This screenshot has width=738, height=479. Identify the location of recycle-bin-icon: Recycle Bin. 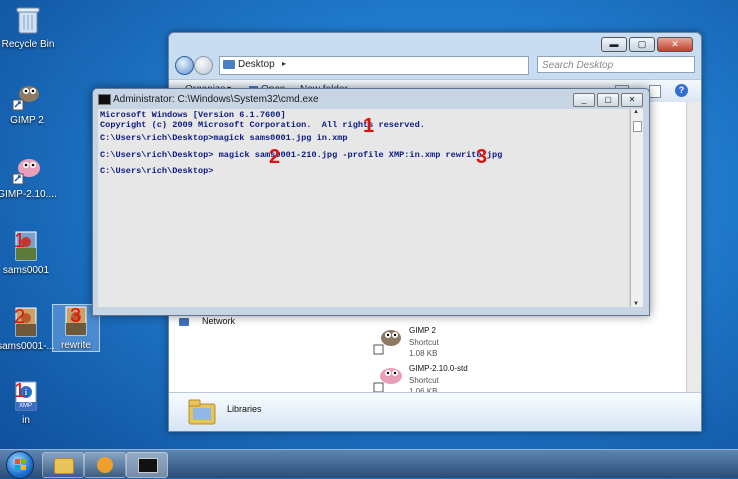
(30, 27).